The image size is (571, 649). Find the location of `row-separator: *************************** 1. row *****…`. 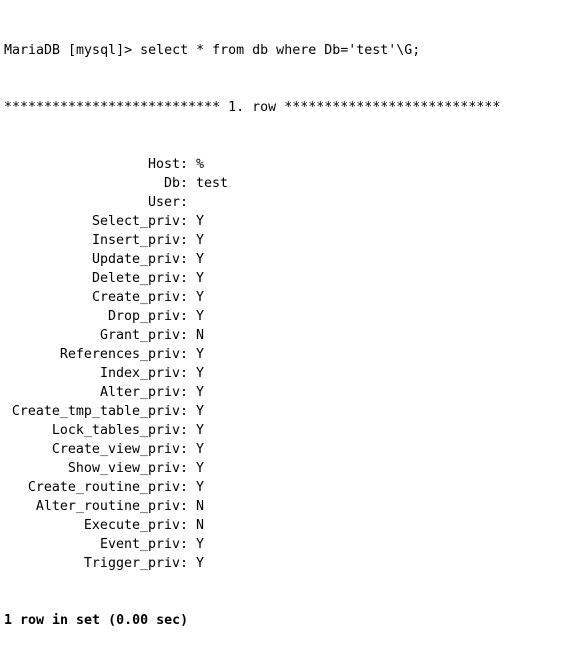

row-separator: *************************** 1. row *****… is located at coordinates (252, 107).